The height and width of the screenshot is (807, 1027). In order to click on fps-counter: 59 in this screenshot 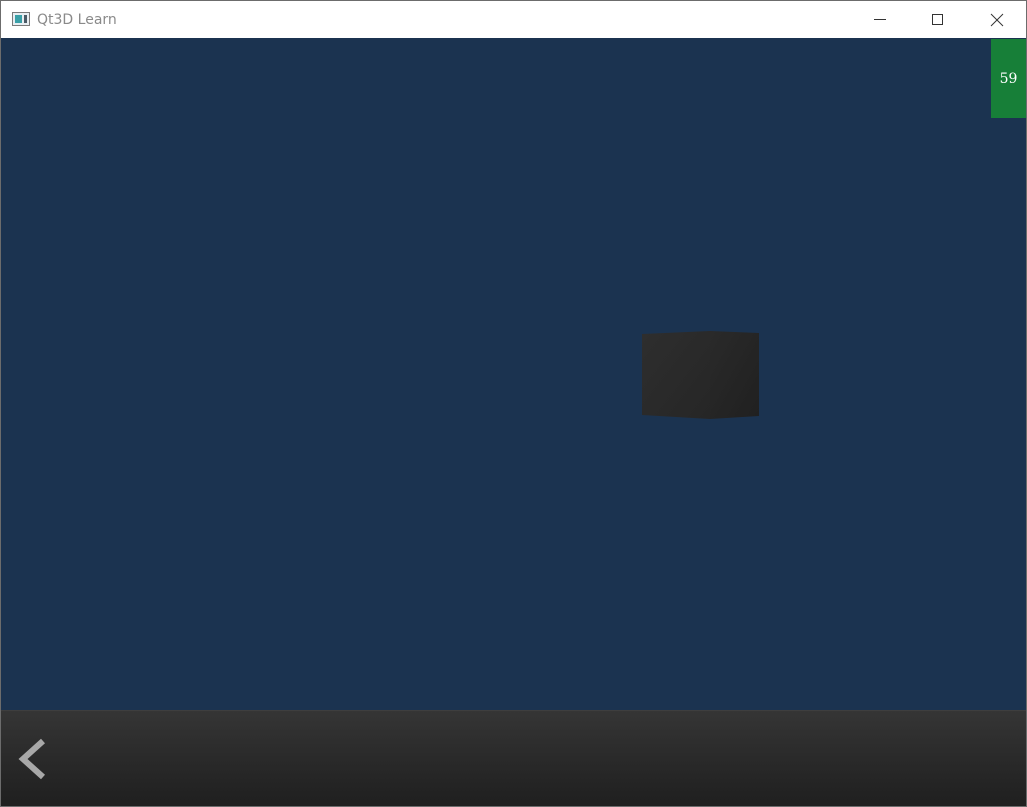, I will do `click(1008, 78)`.